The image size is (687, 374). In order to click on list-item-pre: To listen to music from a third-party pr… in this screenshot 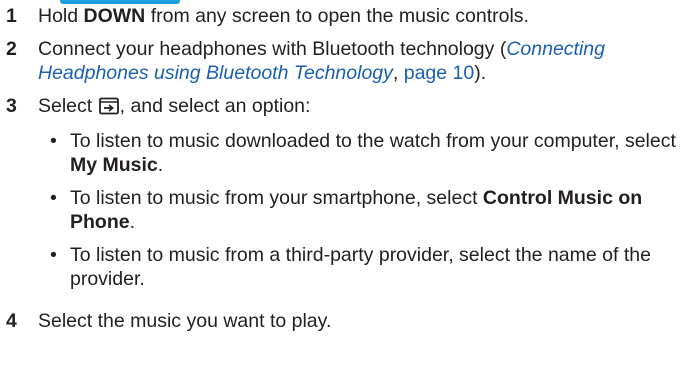, I will do `click(360, 267)`.